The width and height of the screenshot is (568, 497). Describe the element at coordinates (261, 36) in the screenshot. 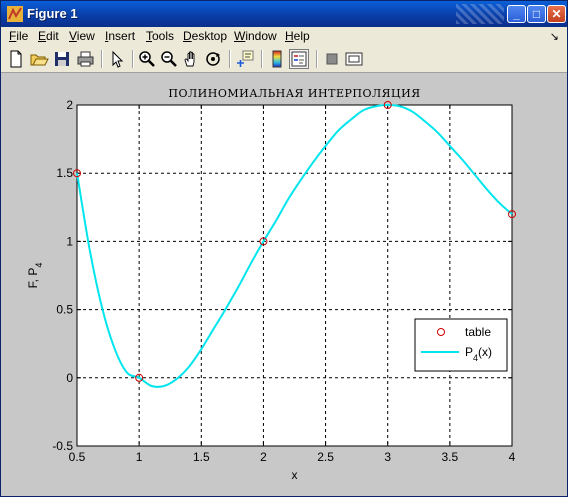

I see `menu-label: indow` at that location.